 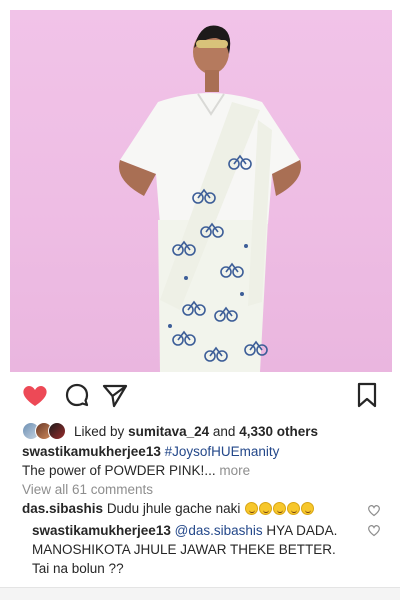 I want to click on comment-text: Dudu jhule gache naki, so click(x=173, y=508).